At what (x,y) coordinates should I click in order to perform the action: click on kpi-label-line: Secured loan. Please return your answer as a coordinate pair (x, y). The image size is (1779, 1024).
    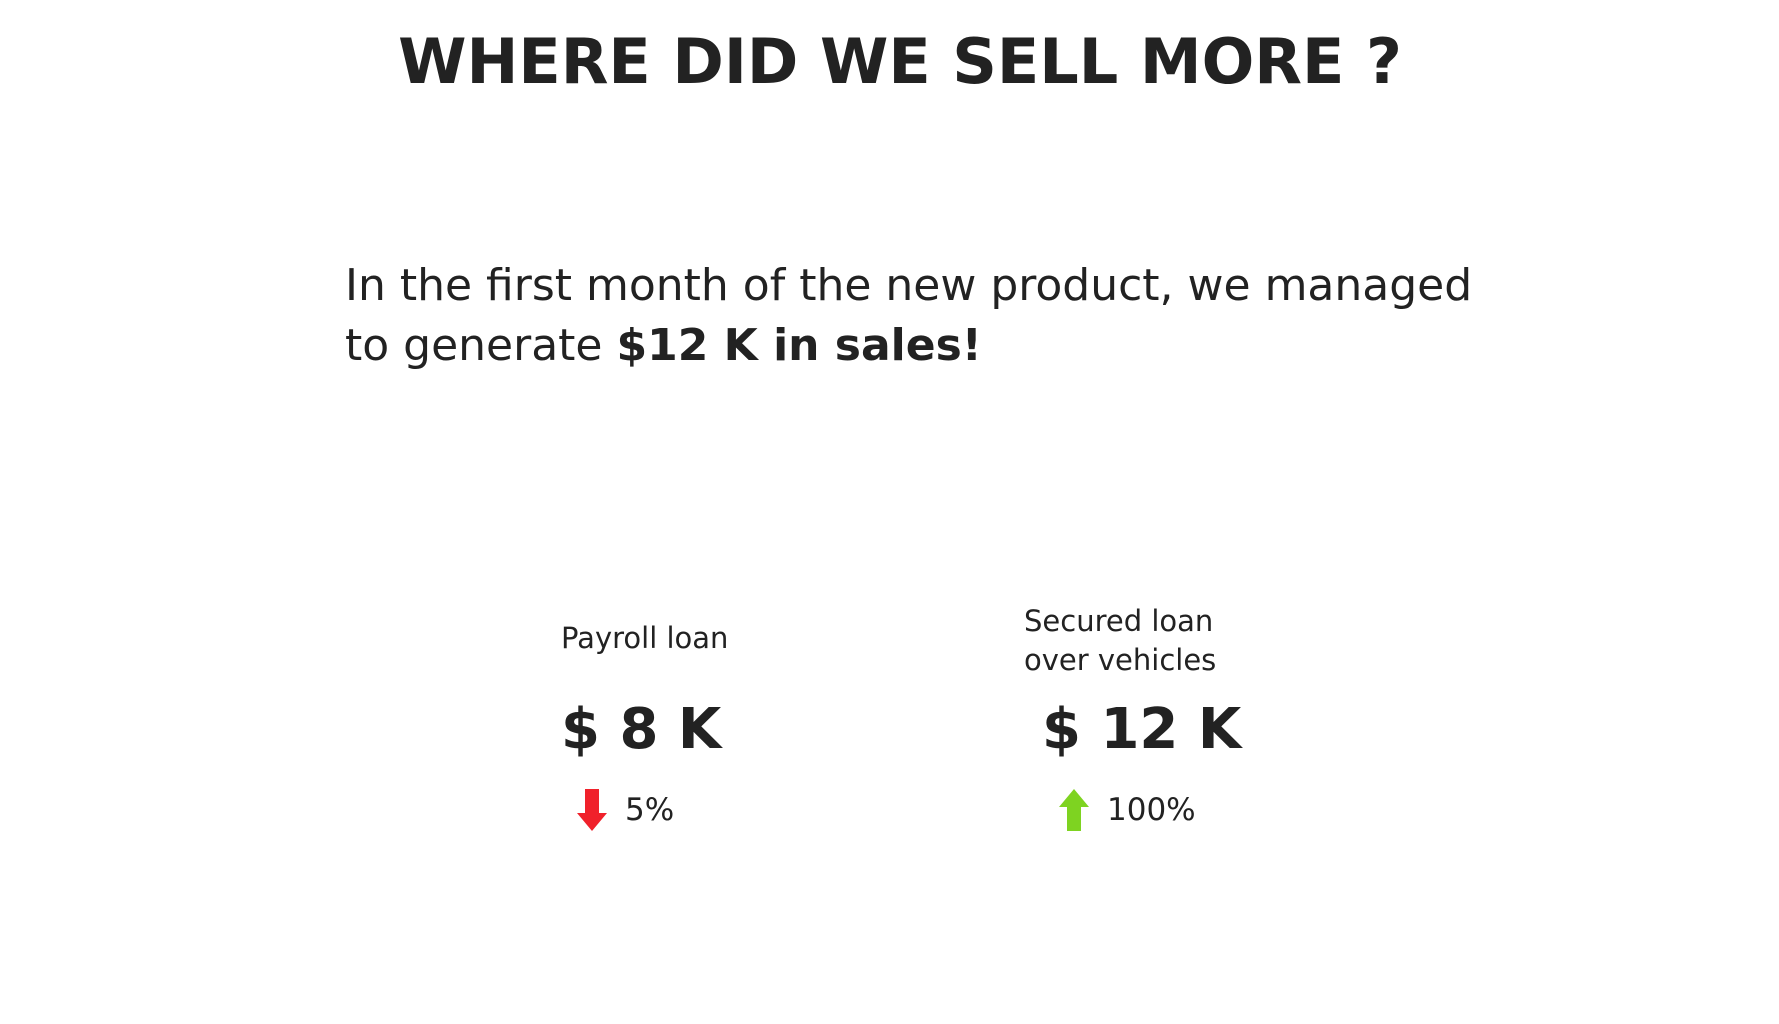
    Looking at the image, I should click on (1119, 621).